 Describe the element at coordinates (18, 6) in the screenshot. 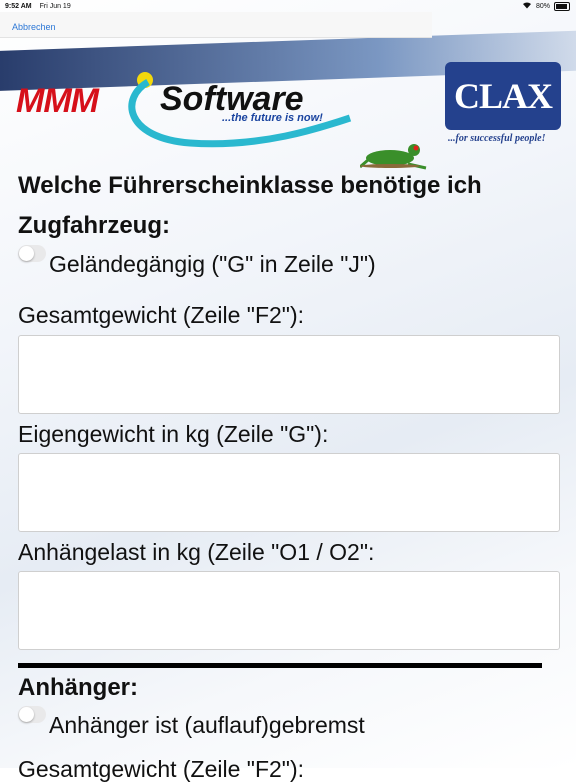

I see `status-time: 9:52 AM` at that location.